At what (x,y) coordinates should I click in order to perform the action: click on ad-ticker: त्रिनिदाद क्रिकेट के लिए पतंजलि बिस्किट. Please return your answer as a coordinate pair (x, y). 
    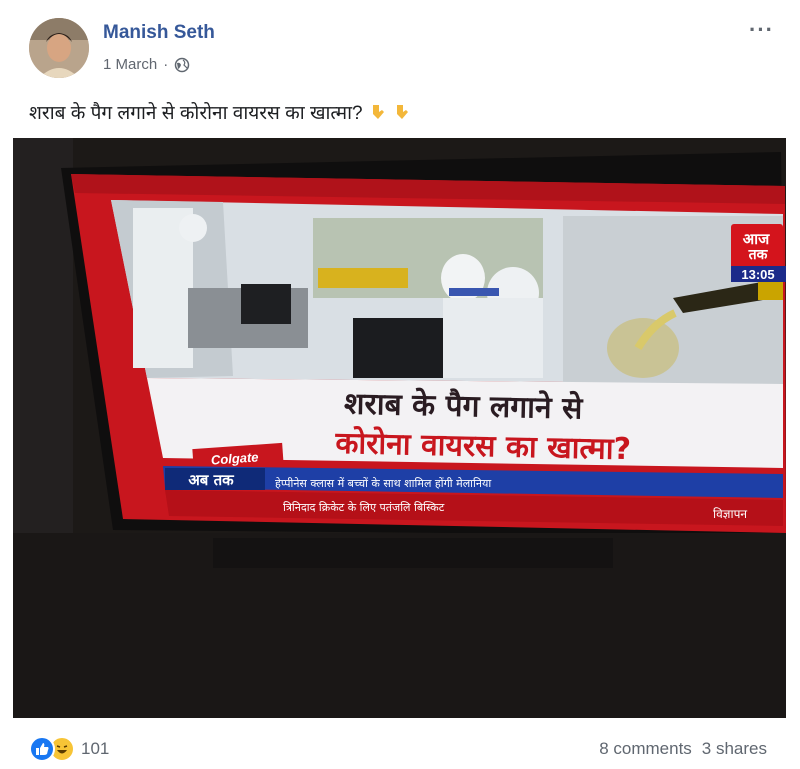
    Looking at the image, I should click on (364, 507).